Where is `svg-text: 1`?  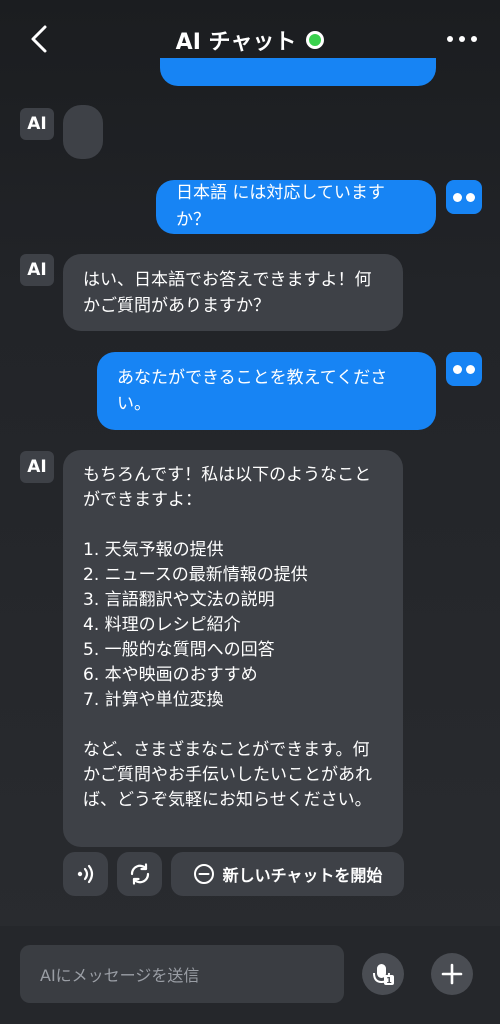 svg-text: 1 is located at coordinates (389, 980).